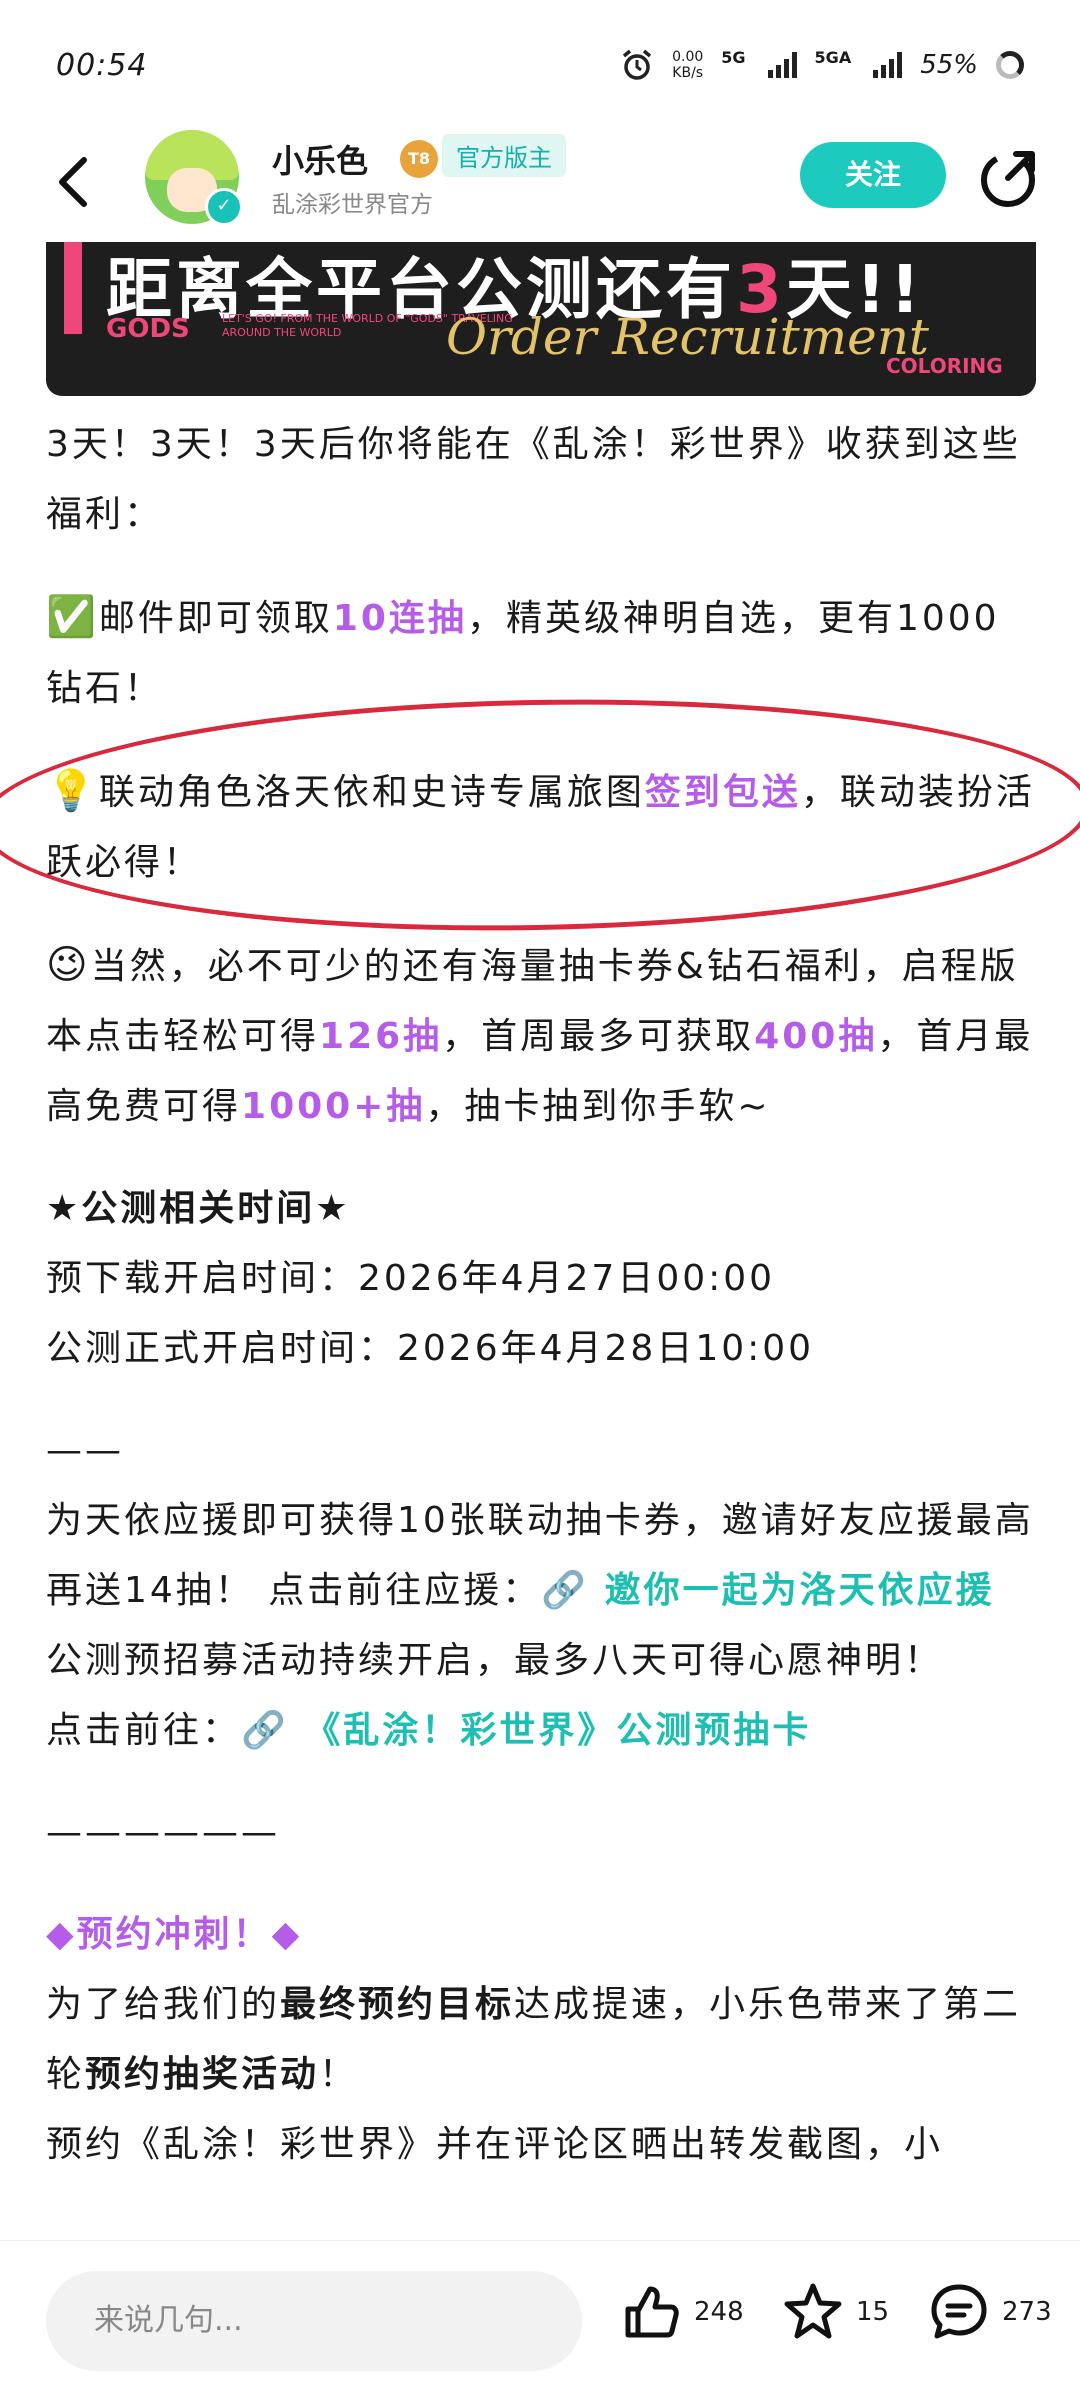  I want to click on share-icon, so click(1008, 178).